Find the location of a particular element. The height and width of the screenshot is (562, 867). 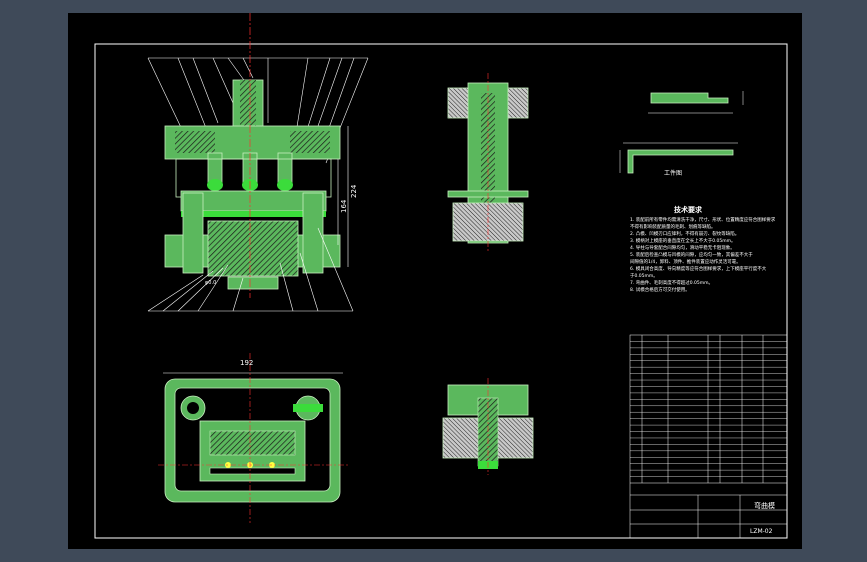

workpiece-views: 工件图 is located at coordinates (681, 134).